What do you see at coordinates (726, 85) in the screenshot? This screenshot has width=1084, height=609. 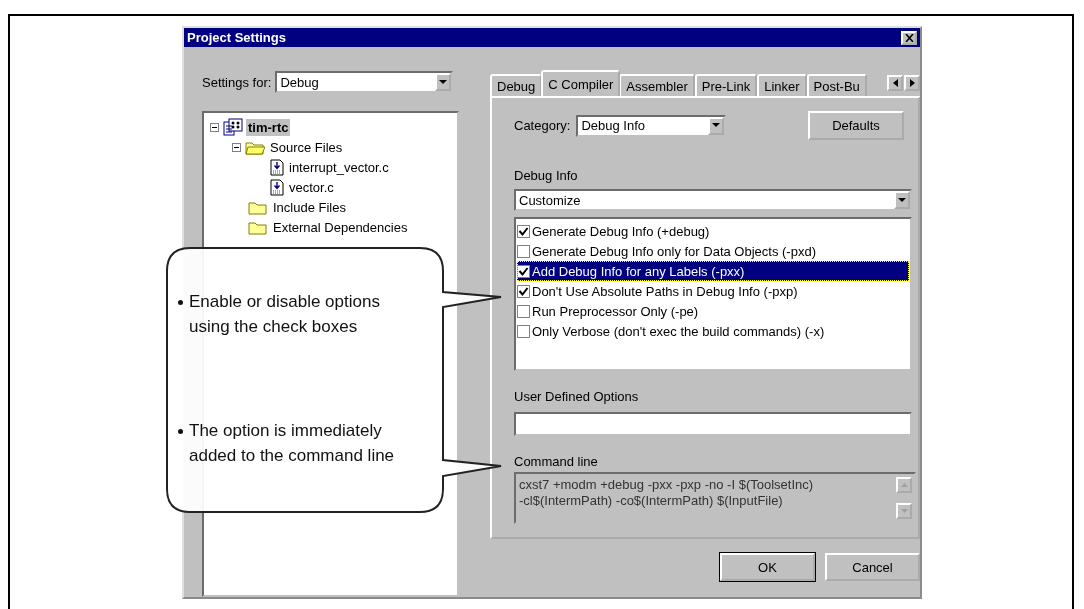 I see `tab: Pre-Link` at bounding box center [726, 85].